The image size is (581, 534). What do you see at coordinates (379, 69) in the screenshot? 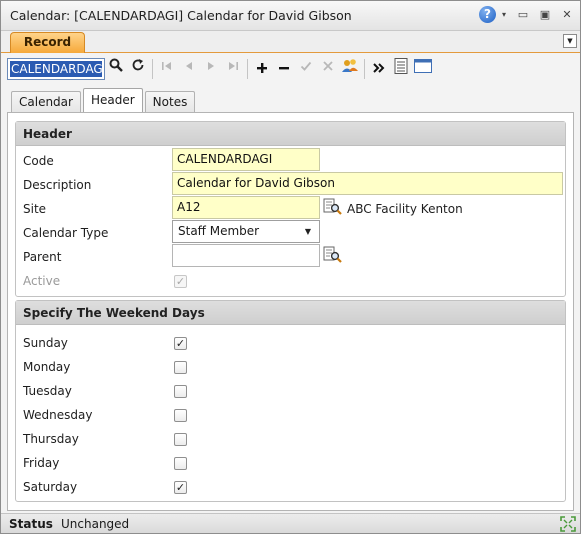
I see `more-actions-icon` at bounding box center [379, 69].